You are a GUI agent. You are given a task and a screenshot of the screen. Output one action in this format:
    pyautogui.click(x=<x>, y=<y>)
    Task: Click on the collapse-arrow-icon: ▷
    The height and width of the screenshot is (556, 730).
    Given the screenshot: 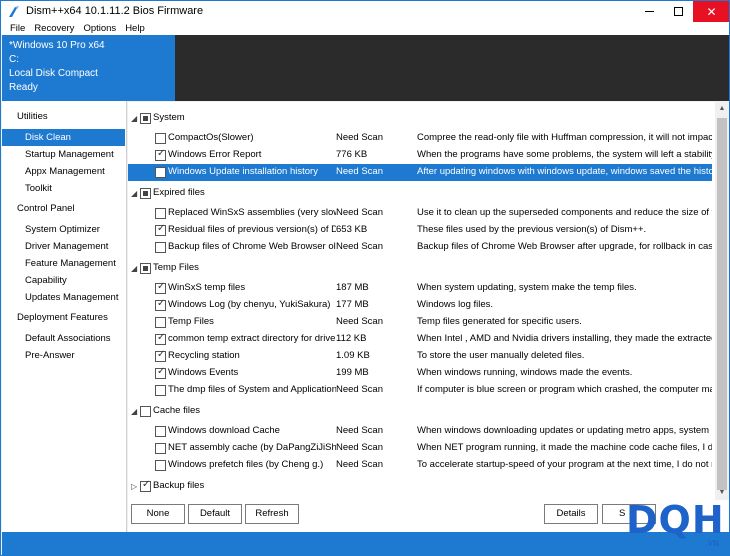 What is the action you would take?
    pyautogui.click(x=134, y=486)
    